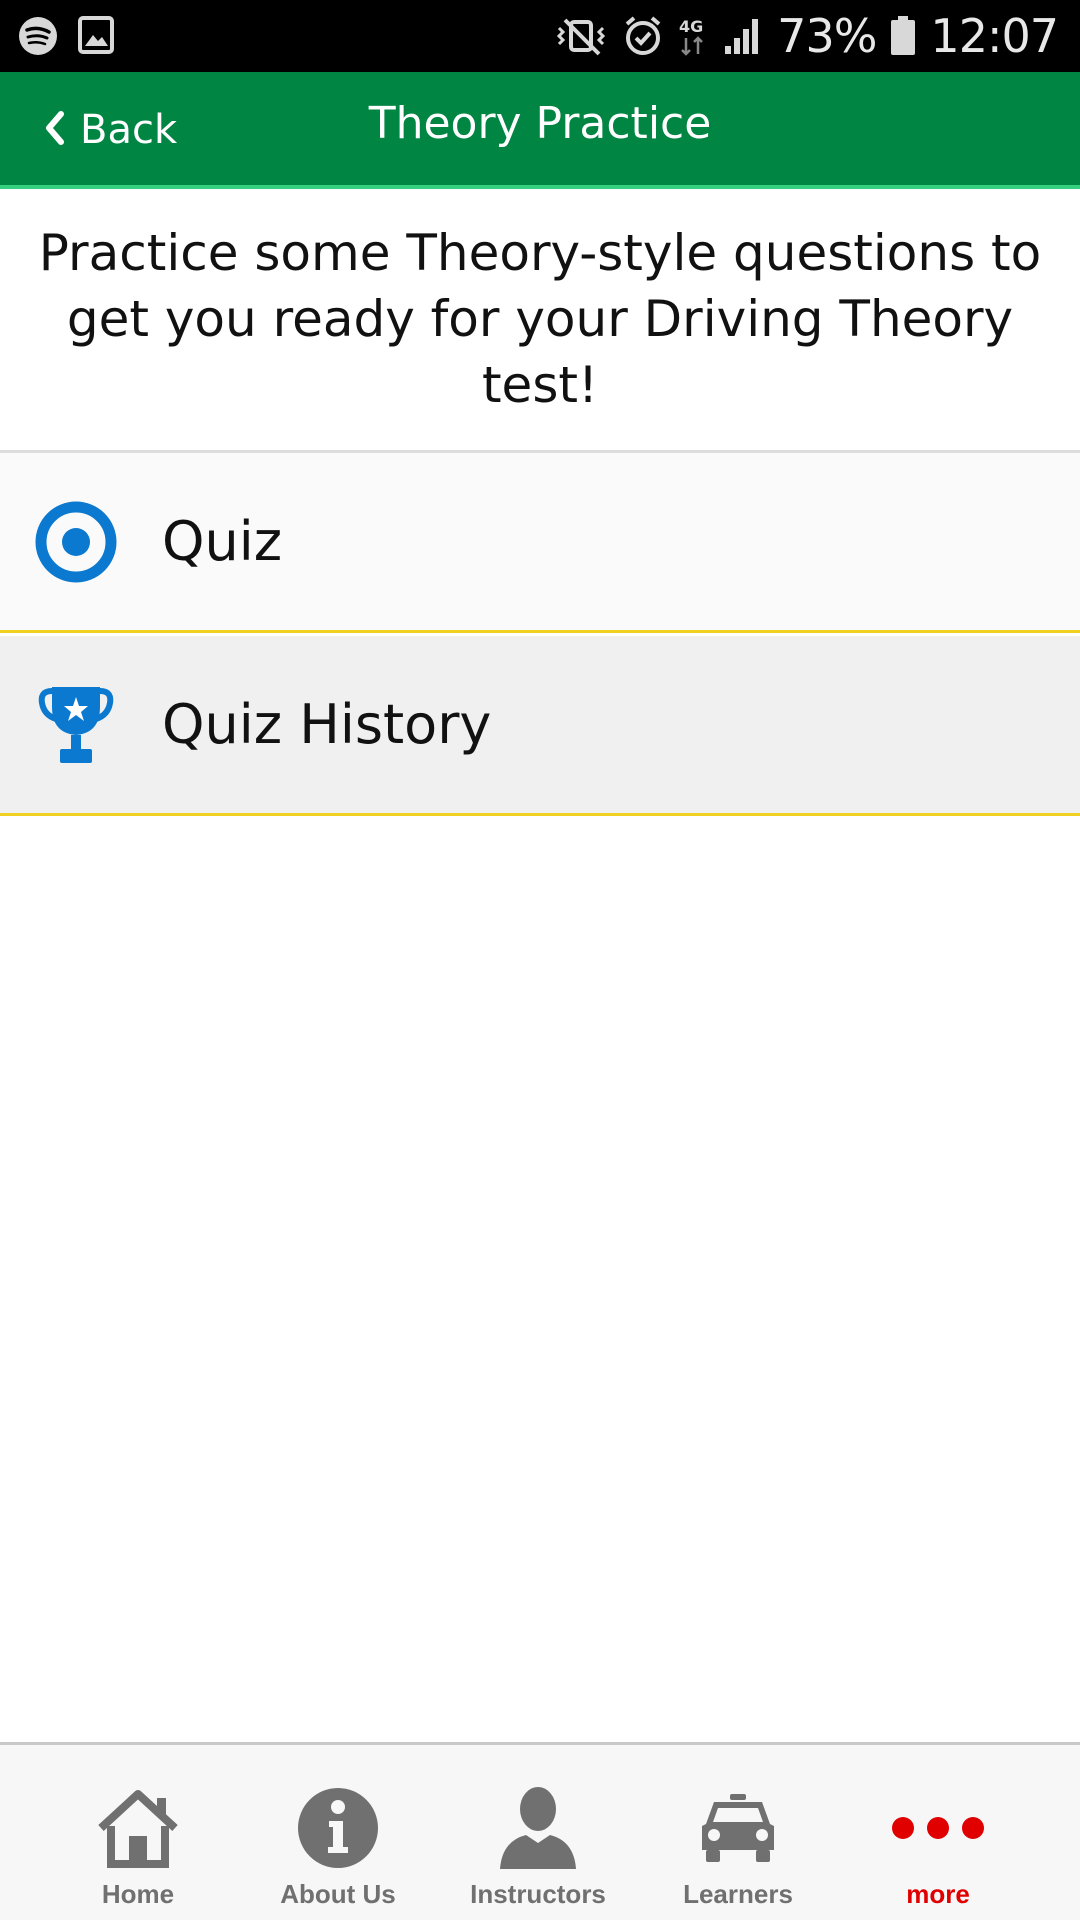 This screenshot has width=1080, height=1920. I want to click on more-dots-icon, so click(938, 1828).